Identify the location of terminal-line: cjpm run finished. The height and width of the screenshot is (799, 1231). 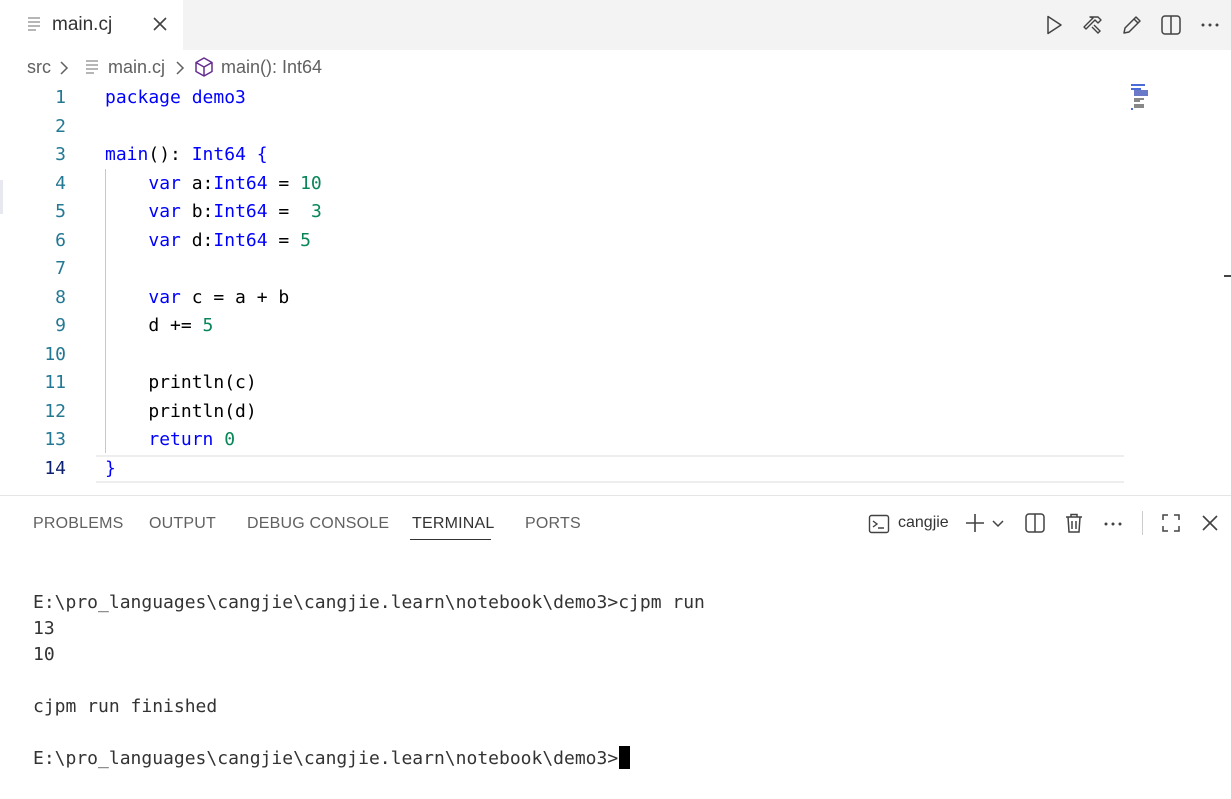
(125, 706).